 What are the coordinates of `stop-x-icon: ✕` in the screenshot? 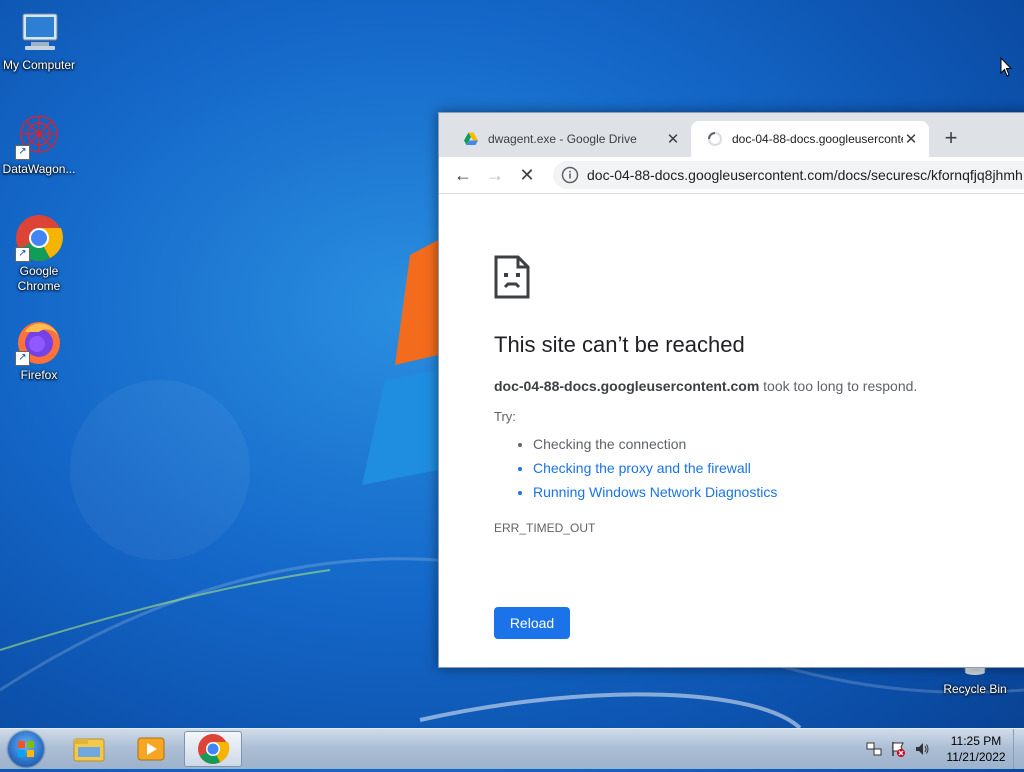 It's located at (527, 175).